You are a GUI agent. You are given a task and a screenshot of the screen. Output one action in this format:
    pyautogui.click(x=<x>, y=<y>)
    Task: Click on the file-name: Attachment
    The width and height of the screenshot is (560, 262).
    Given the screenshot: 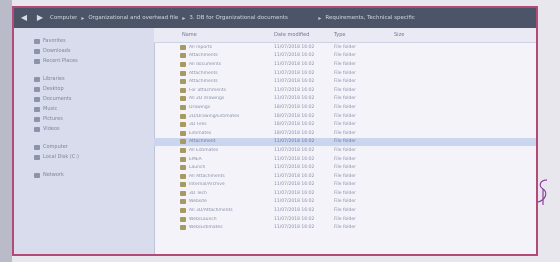 What is the action you would take?
    pyautogui.click(x=202, y=142)
    